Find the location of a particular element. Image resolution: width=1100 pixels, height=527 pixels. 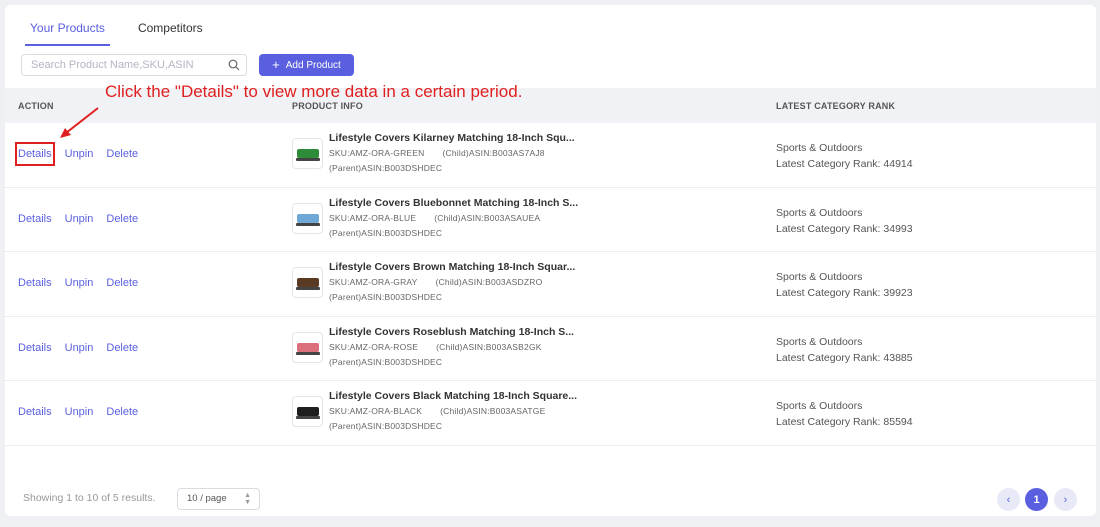

product-meta: SKU:AMZ-ORA-BLUE (Child)ASIN:B003ASAUEA is located at coordinates (453, 218).